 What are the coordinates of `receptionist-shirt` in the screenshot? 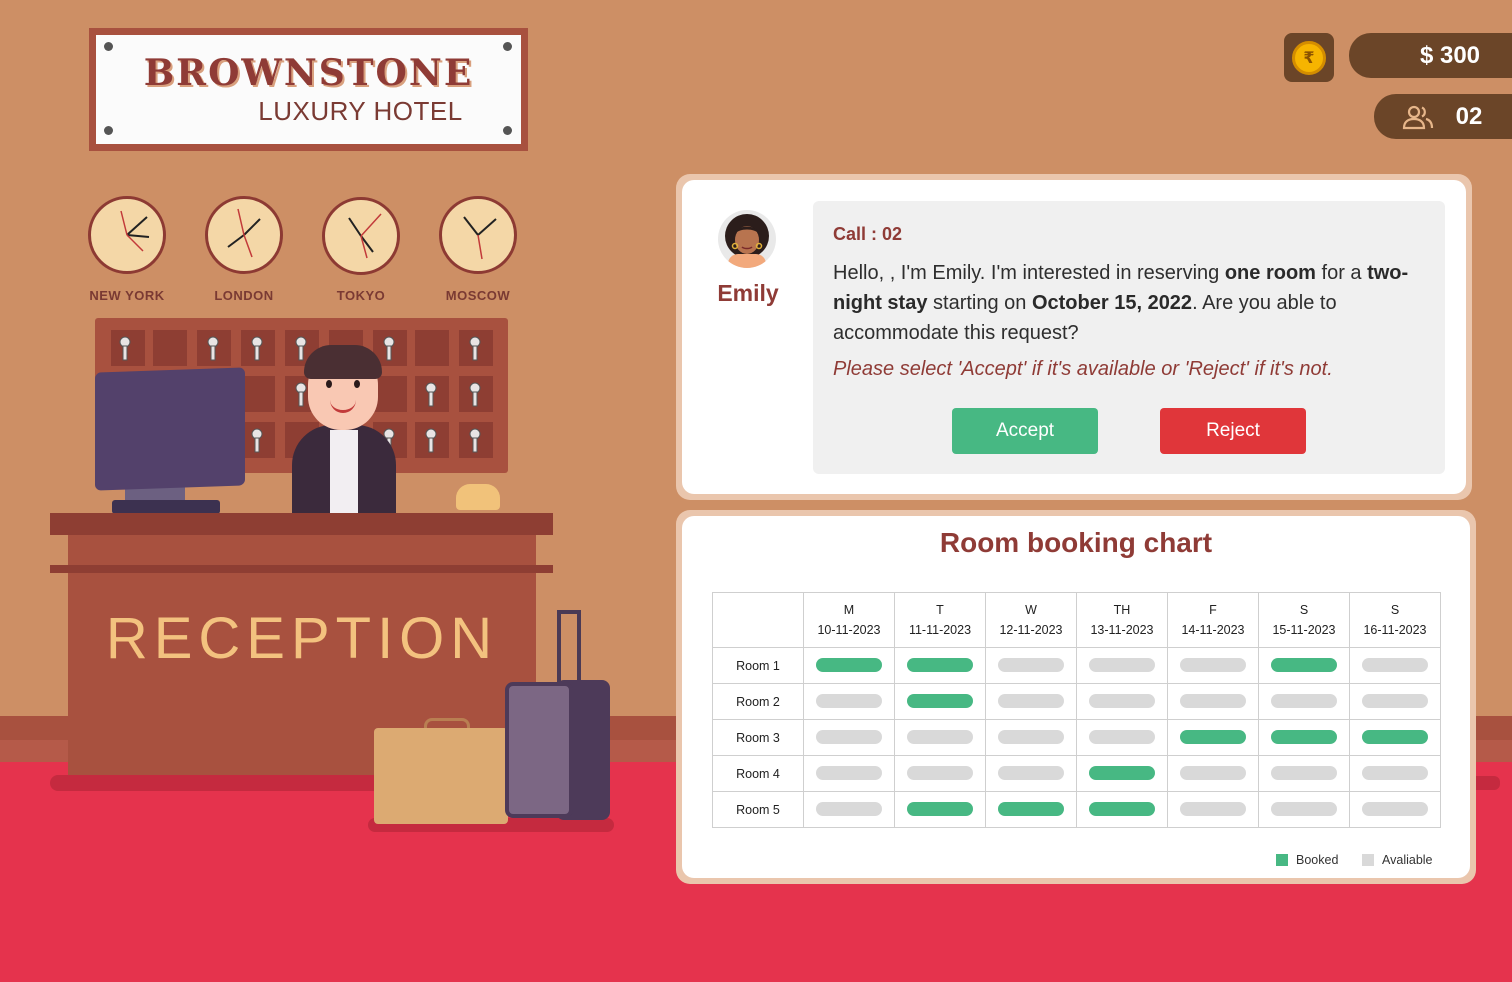 It's located at (344, 475).